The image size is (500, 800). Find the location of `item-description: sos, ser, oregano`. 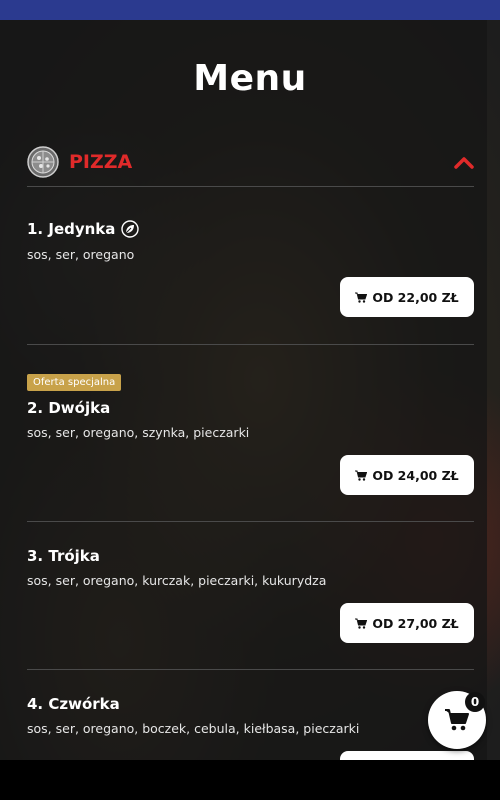

item-description: sos, ser, oregano is located at coordinates (81, 254).